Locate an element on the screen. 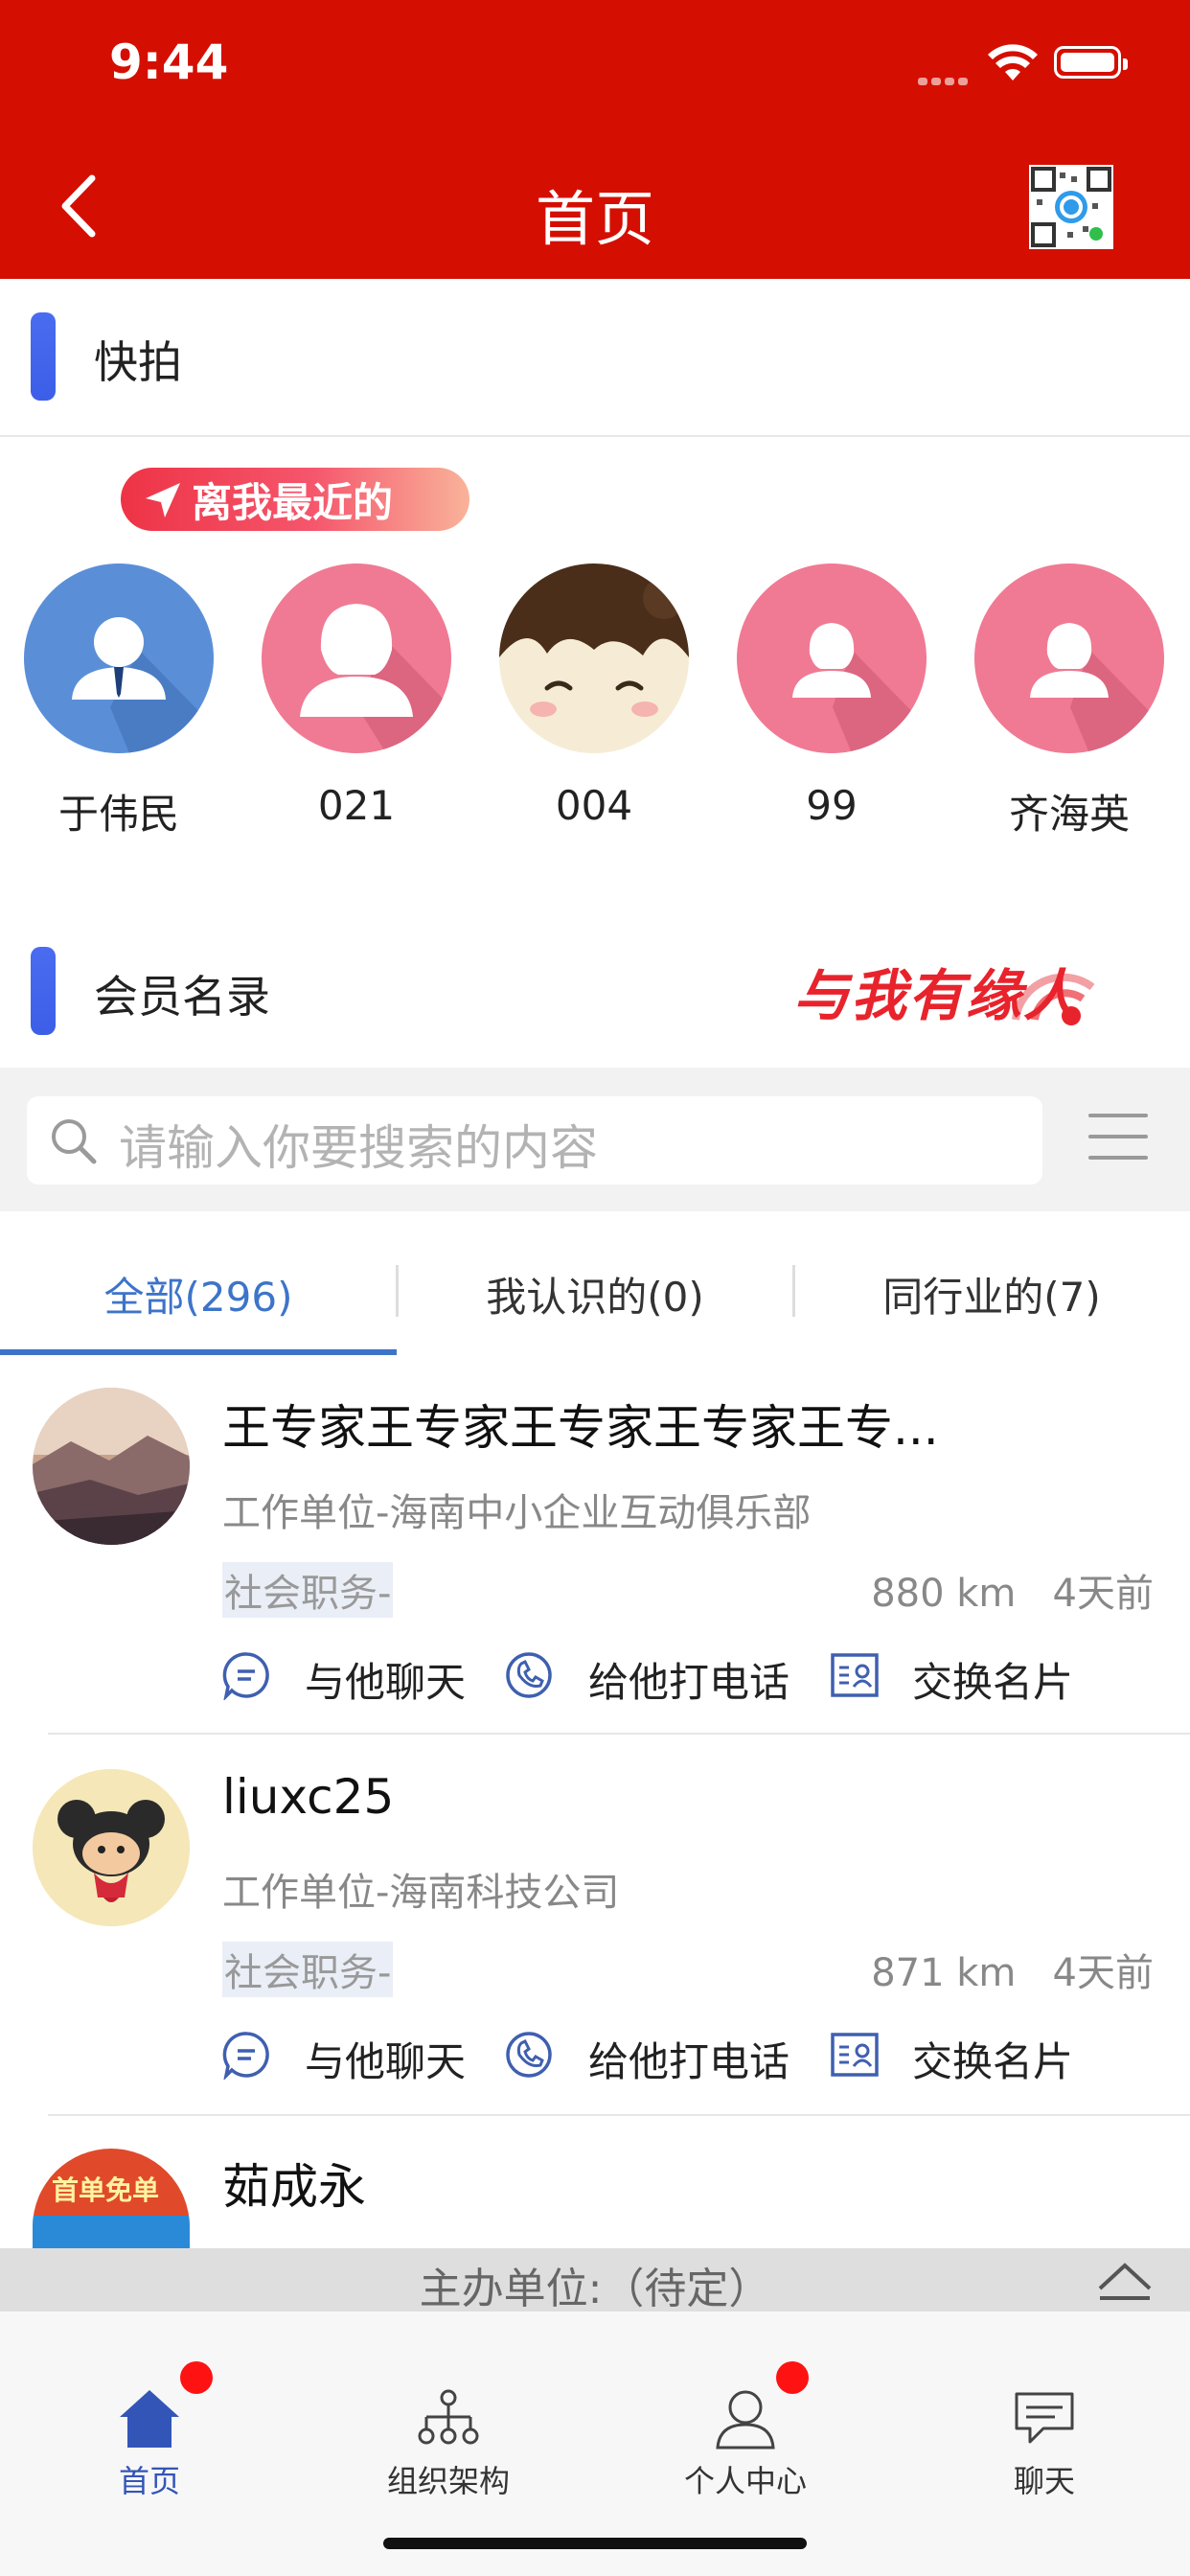 The height and width of the screenshot is (2576, 1190). nearby-person-name: 99 is located at coordinates (832, 805).